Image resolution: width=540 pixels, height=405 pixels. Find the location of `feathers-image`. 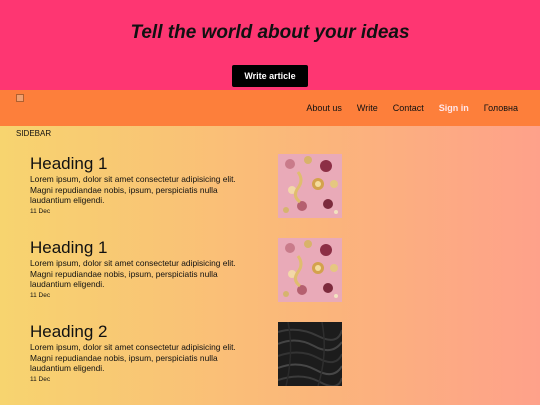

feathers-image is located at coordinates (310, 354).